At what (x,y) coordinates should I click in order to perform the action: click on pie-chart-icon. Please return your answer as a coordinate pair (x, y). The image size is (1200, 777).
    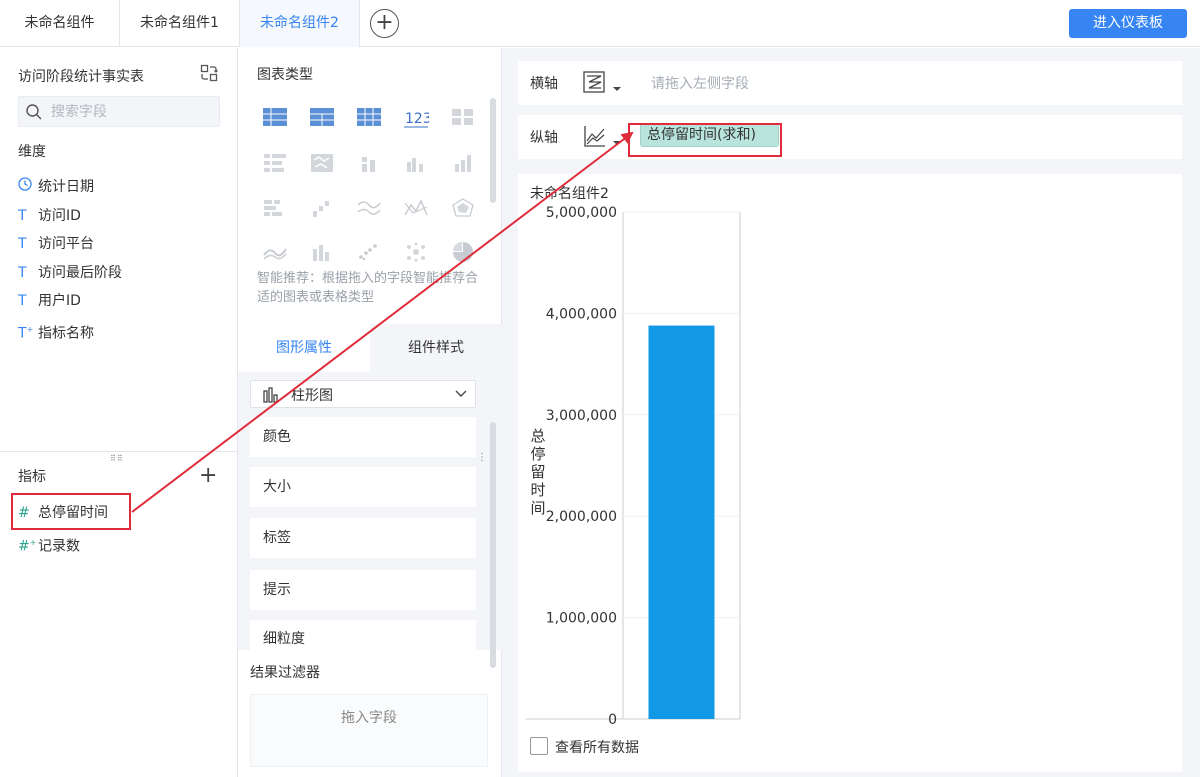
    Looking at the image, I should click on (463, 252).